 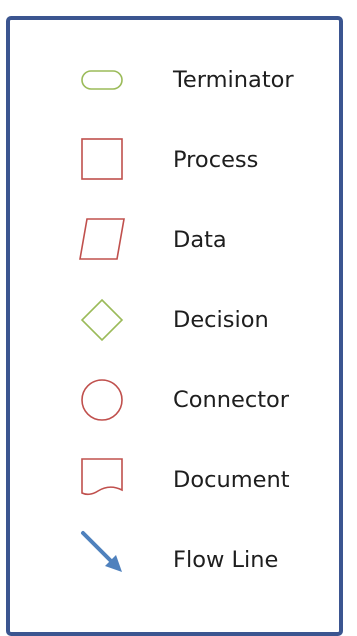 What do you see at coordinates (216, 160) in the screenshot?
I see `legend-label-process: Process` at bounding box center [216, 160].